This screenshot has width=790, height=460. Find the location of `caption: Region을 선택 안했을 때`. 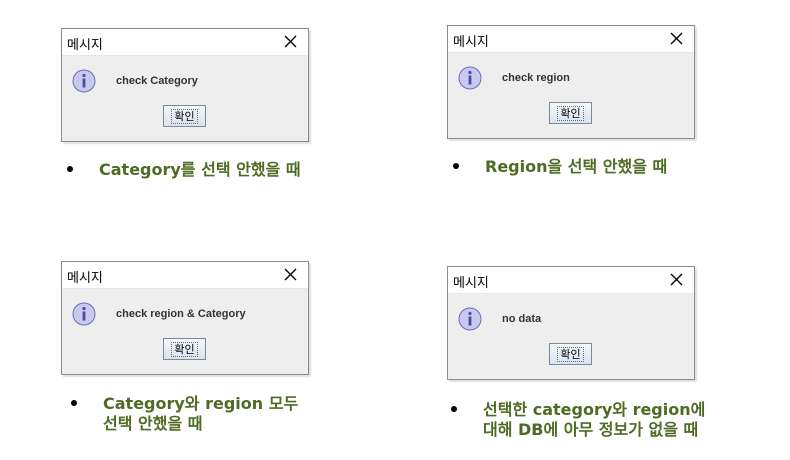

caption: Region을 선택 안했을 때 is located at coordinates (576, 167).